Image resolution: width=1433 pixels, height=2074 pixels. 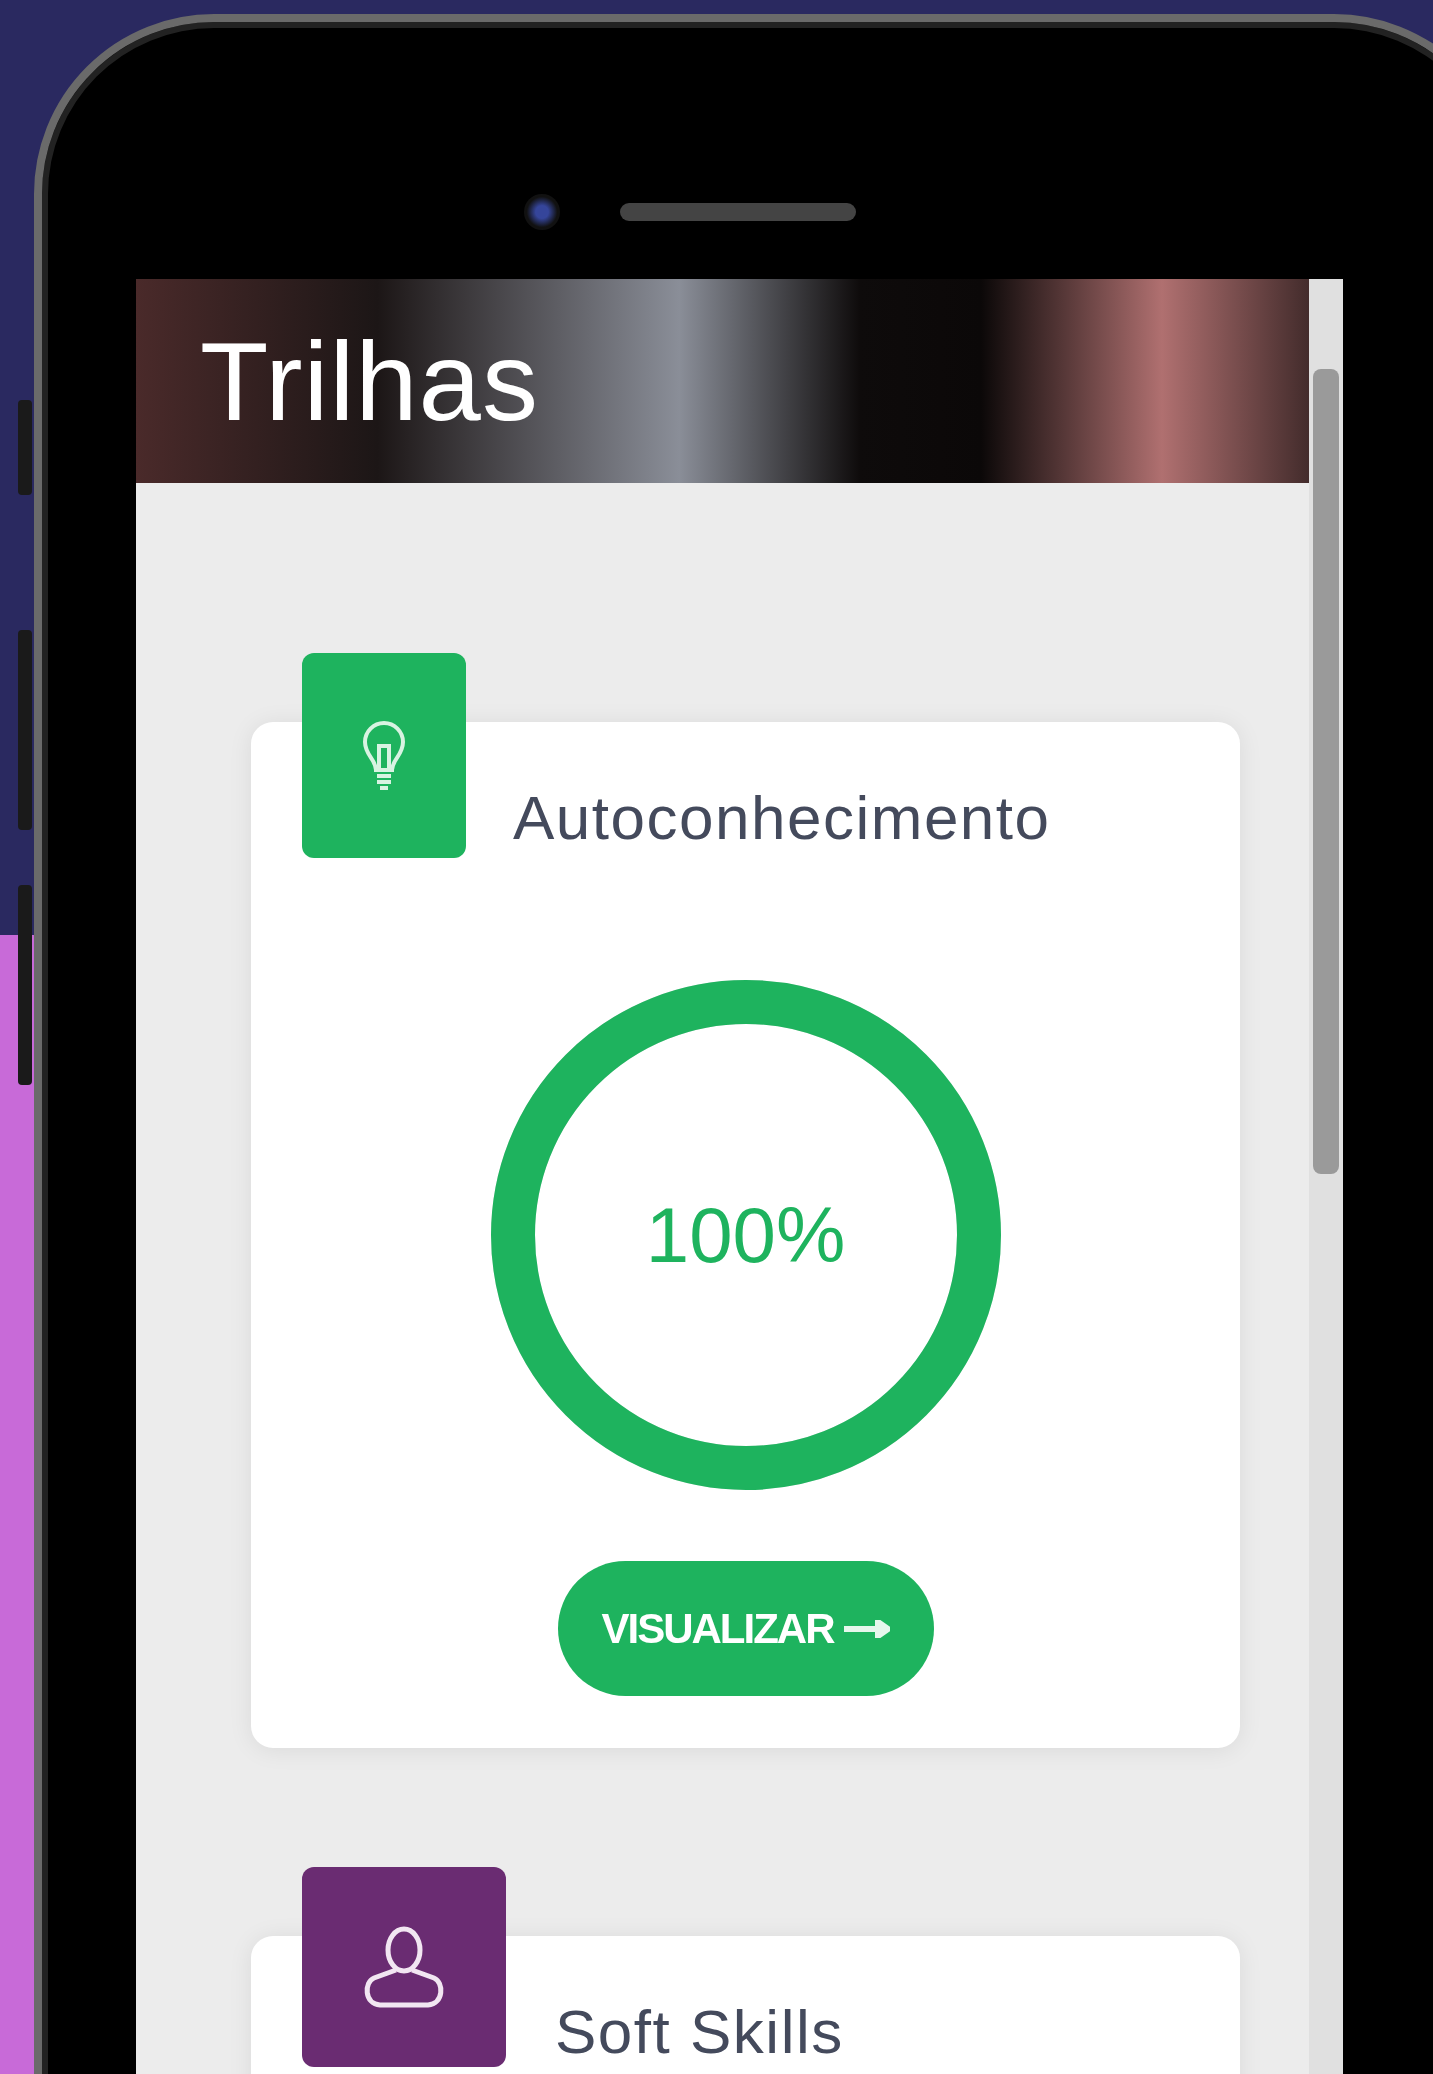 What do you see at coordinates (1326, 1176) in the screenshot?
I see `scrollbar` at bounding box center [1326, 1176].